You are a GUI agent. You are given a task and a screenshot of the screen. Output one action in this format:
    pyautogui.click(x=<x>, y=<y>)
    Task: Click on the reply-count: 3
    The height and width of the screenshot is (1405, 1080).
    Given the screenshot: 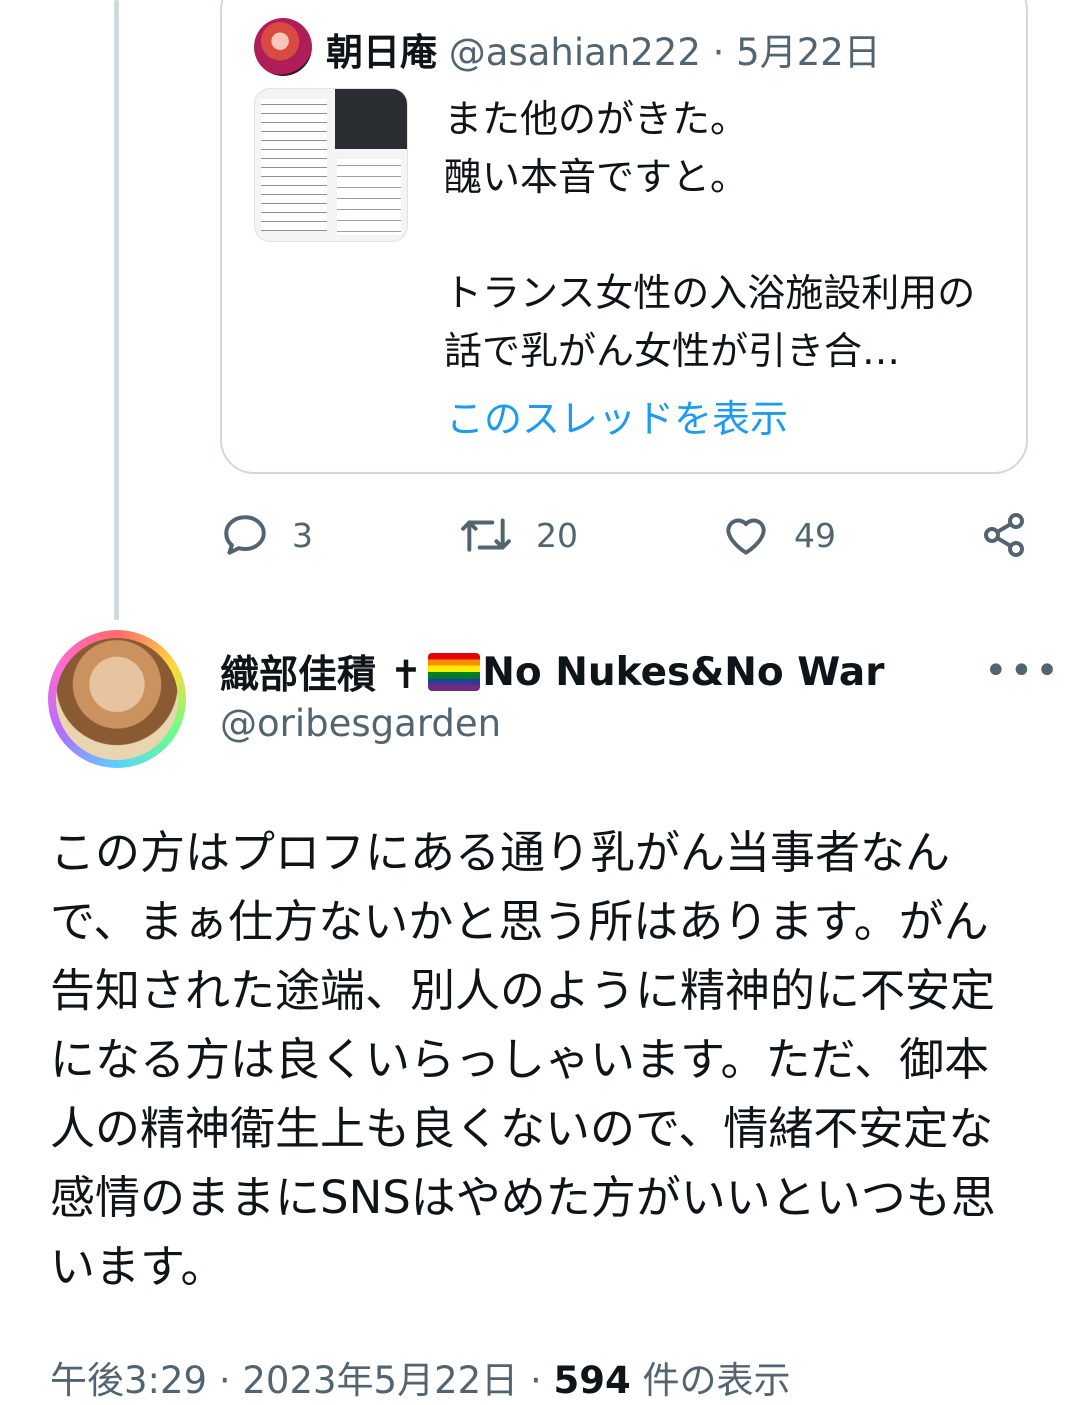 What is the action you would take?
    pyautogui.click(x=302, y=535)
    